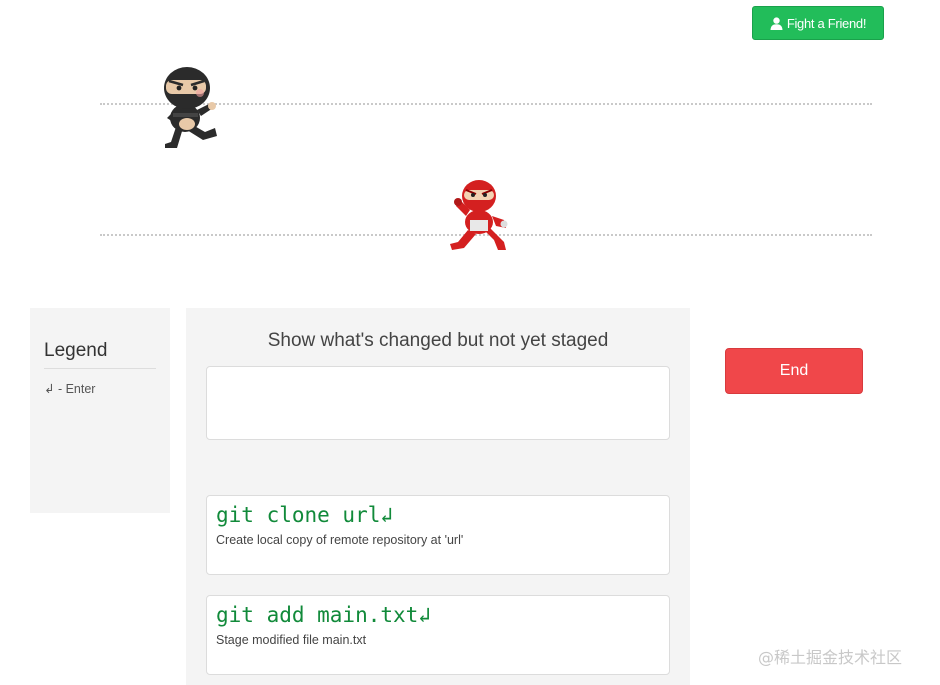 Image resolution: width=940 pixels, height=685 pixels. I want to click on command-code: git add main.txt↲, so click(323, 615).